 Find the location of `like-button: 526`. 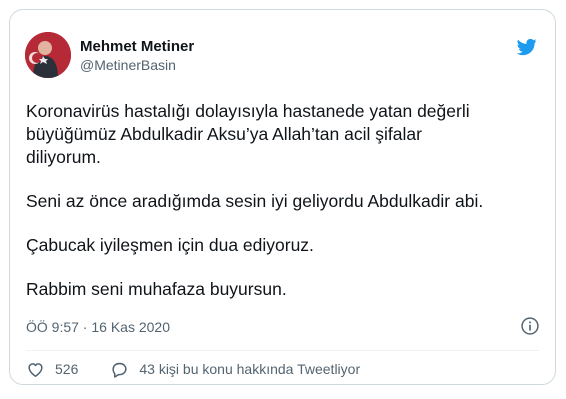

like-button: 526 is located at coordinates (52, 369).